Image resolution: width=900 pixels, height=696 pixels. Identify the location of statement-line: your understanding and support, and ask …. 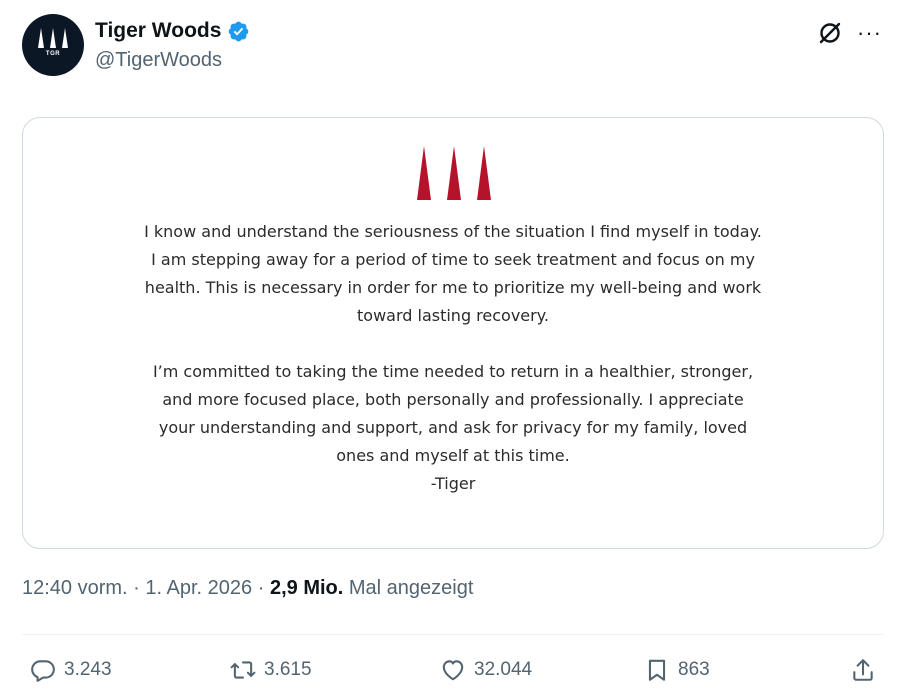
(453, 427).